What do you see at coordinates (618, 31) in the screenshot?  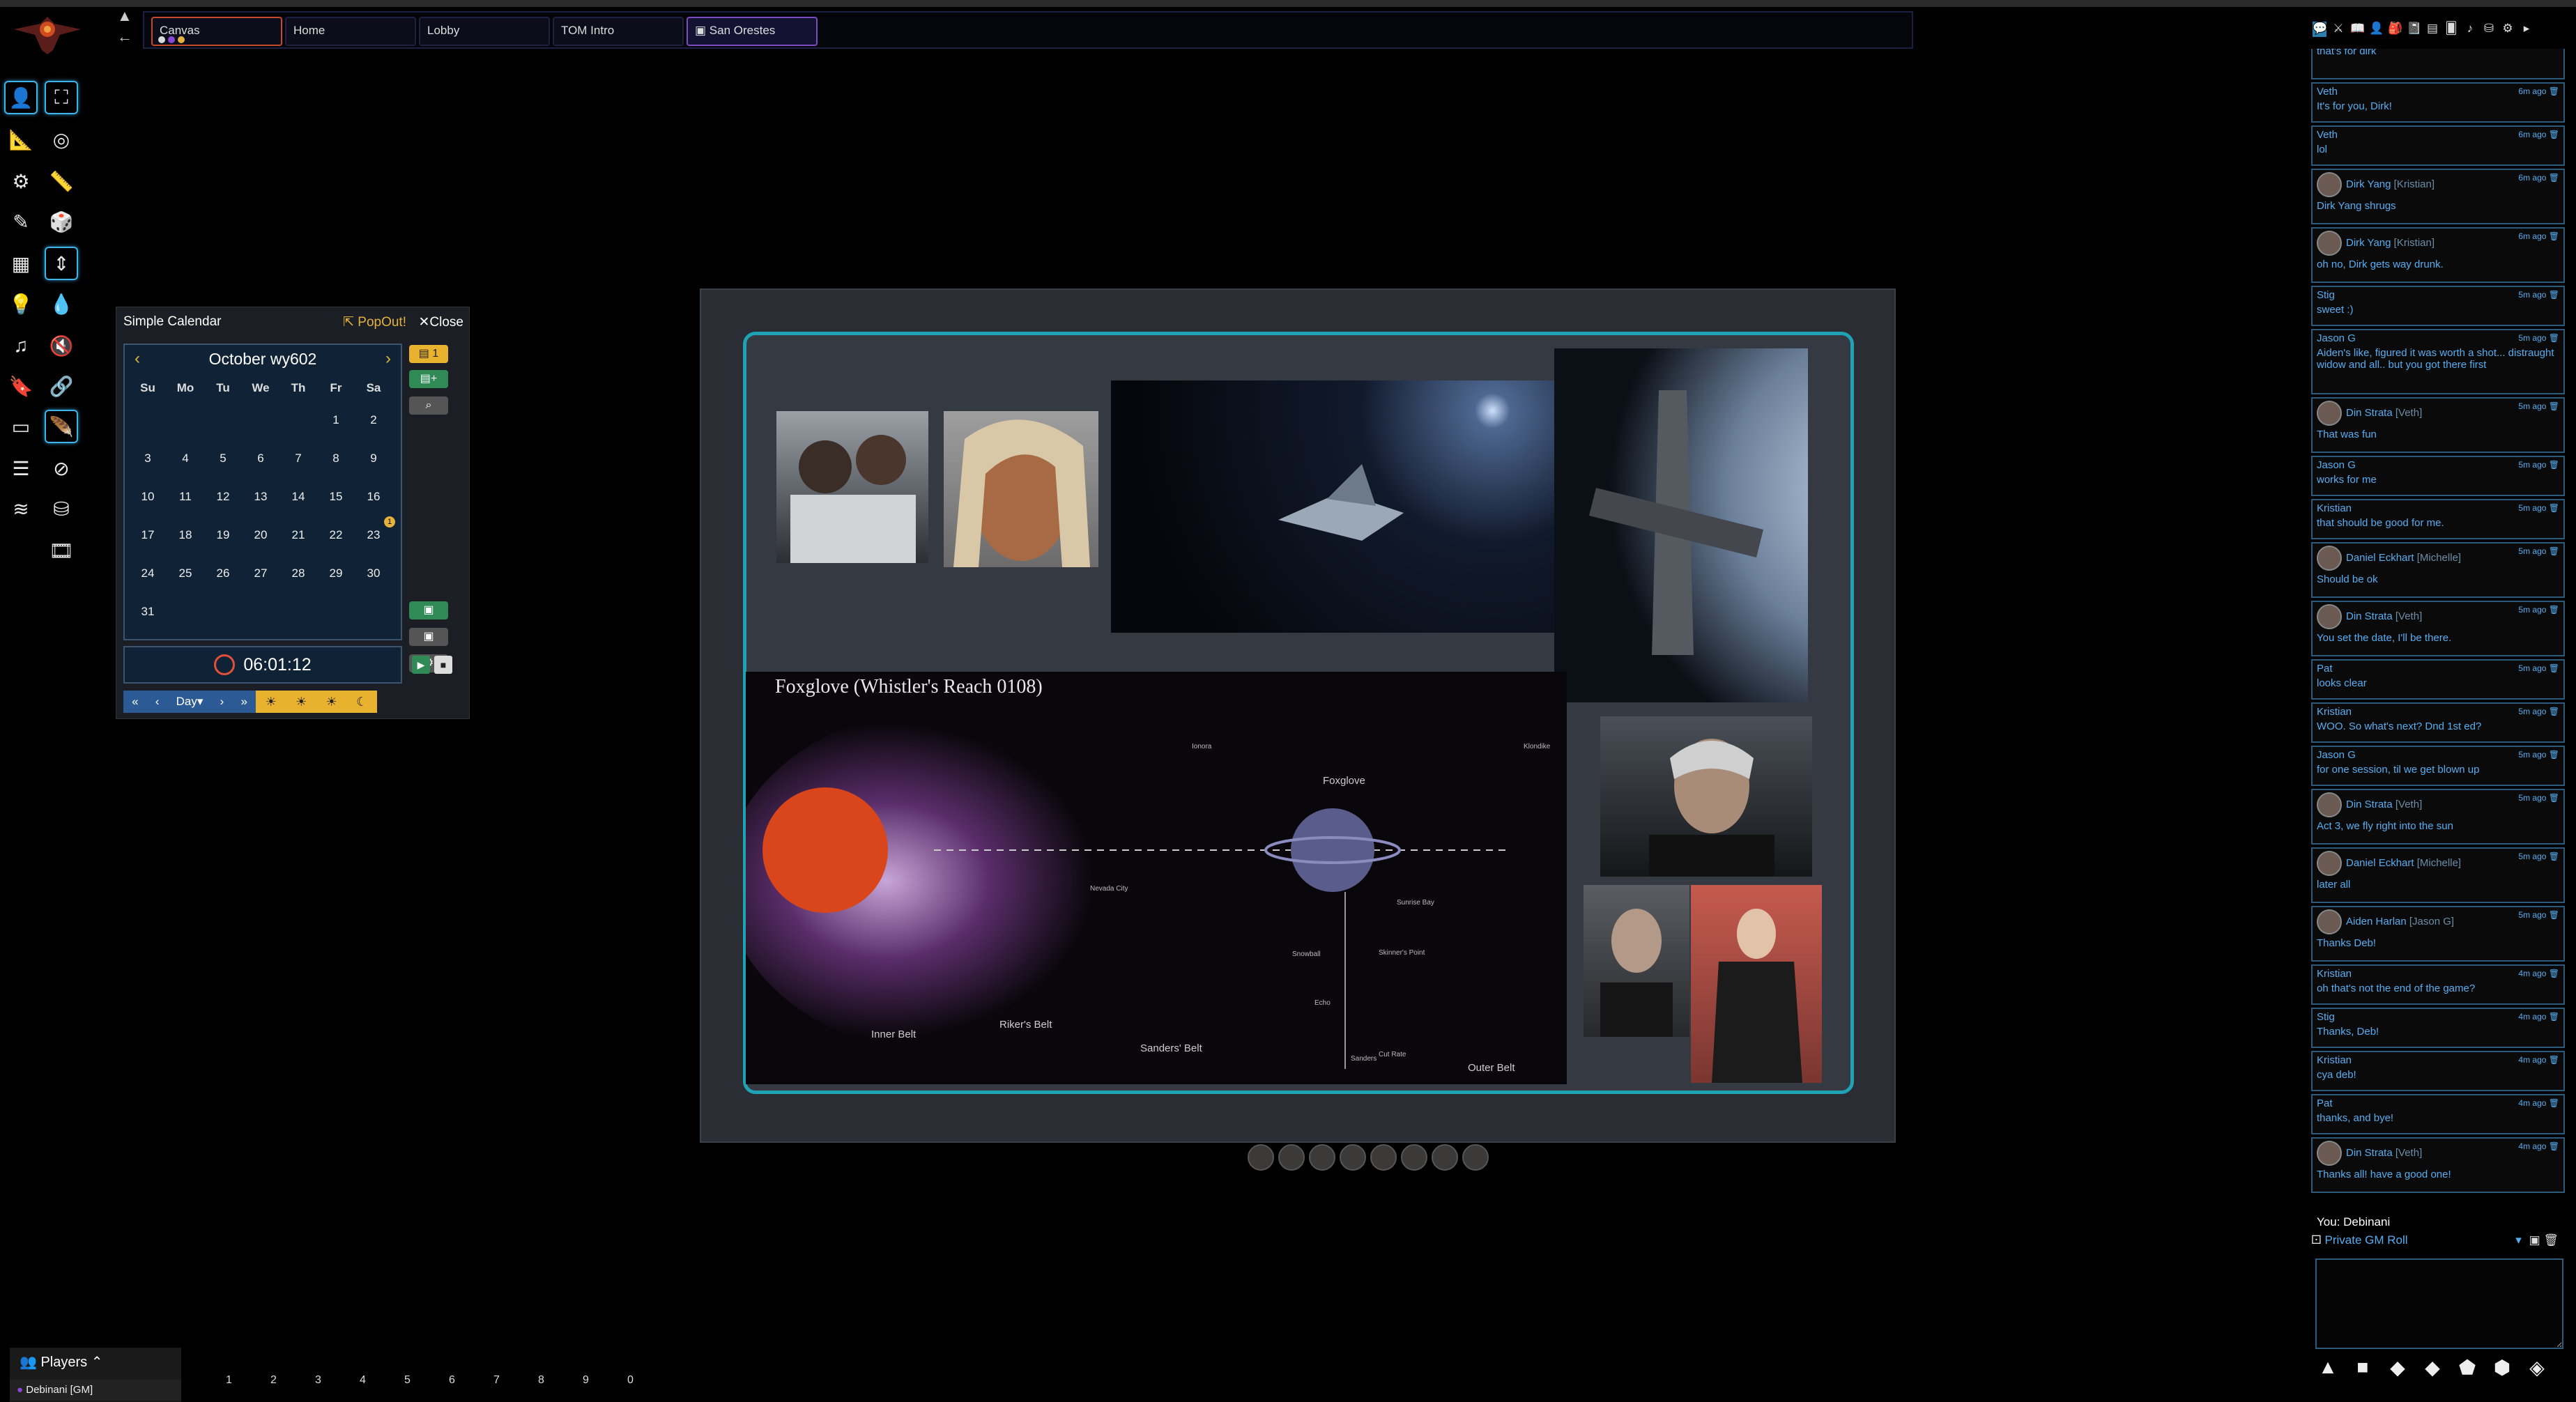 I see `scene-tab-tom-intro: TOM Intro` at bounding box center [618, 31].